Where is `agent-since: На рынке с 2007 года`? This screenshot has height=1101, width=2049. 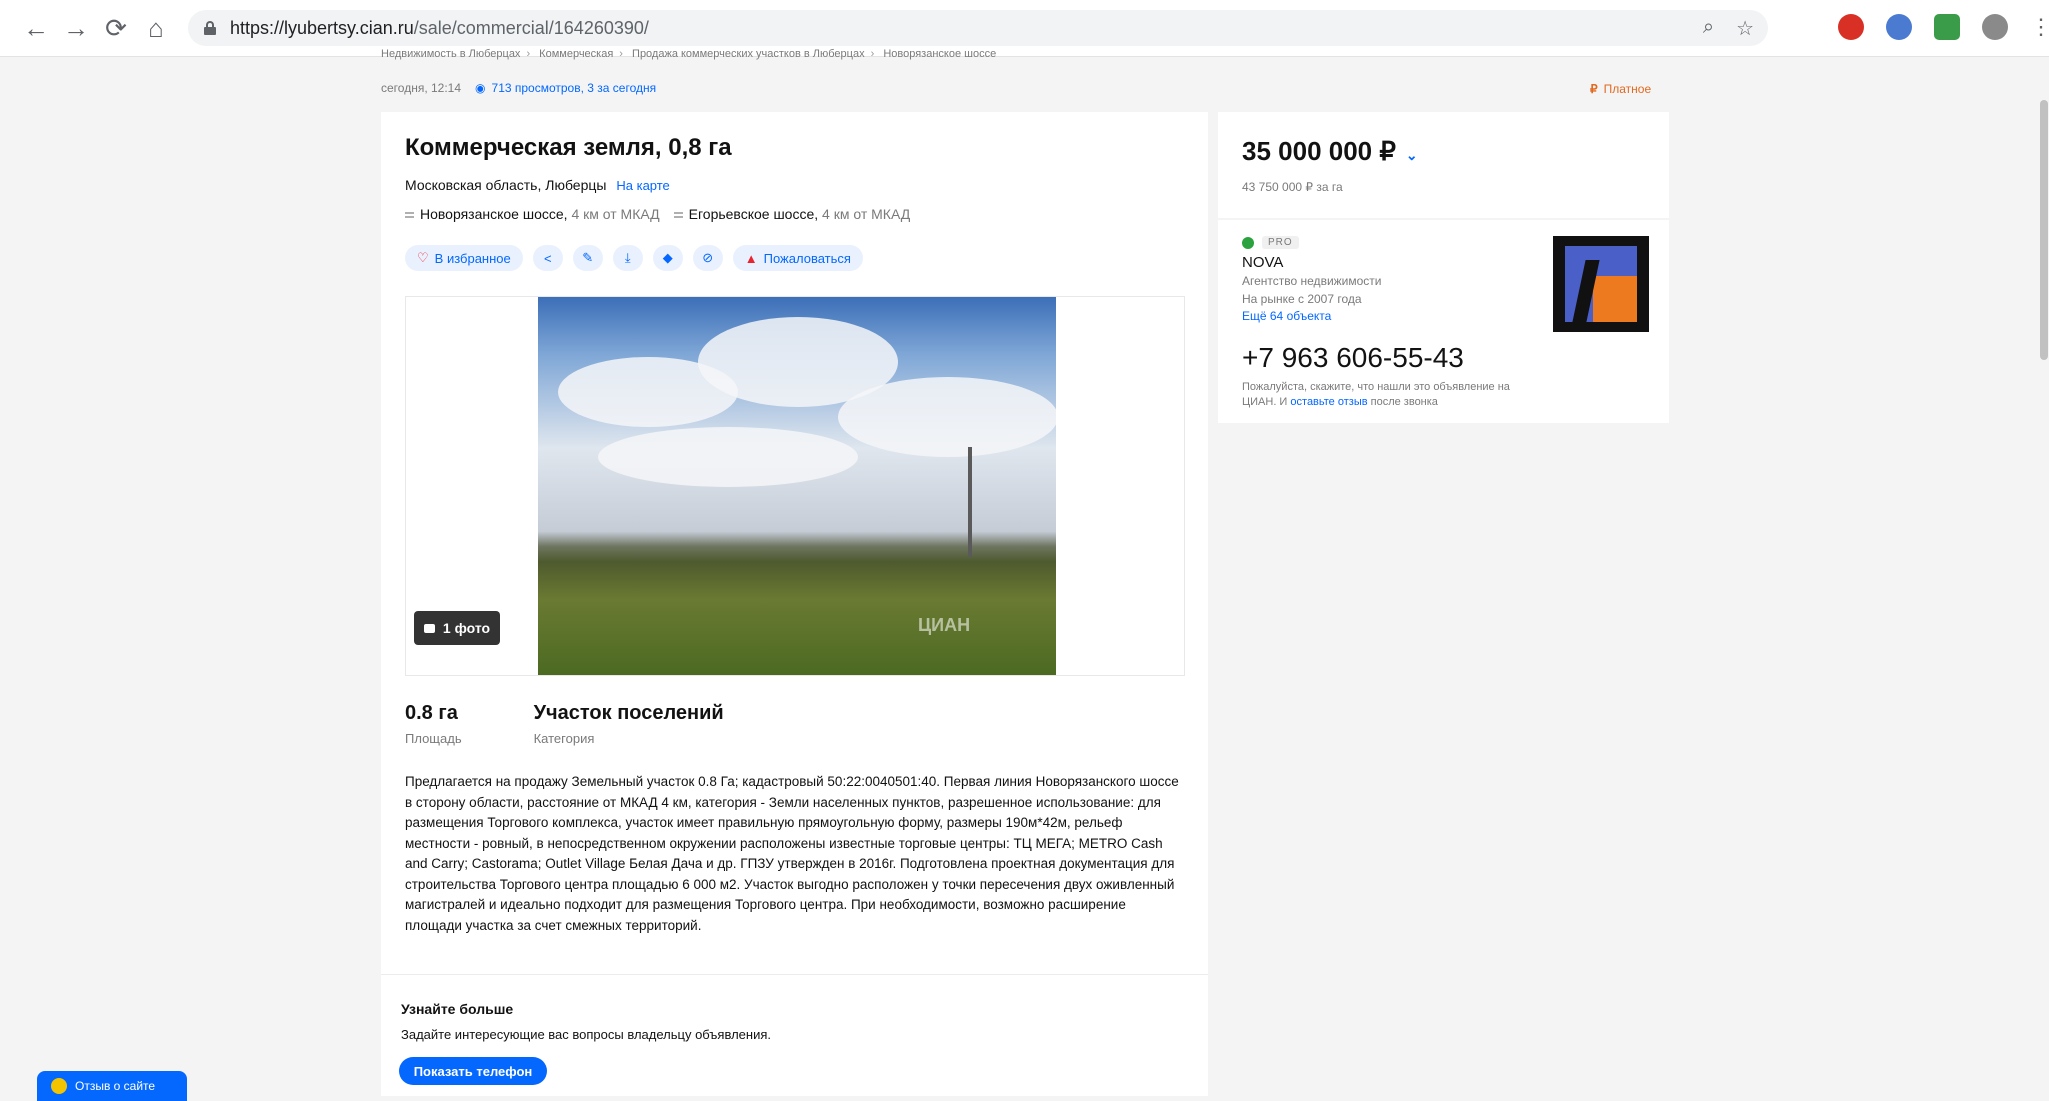 agent-since: На рынке с 2007 года is located at coordinates (1302, 299).